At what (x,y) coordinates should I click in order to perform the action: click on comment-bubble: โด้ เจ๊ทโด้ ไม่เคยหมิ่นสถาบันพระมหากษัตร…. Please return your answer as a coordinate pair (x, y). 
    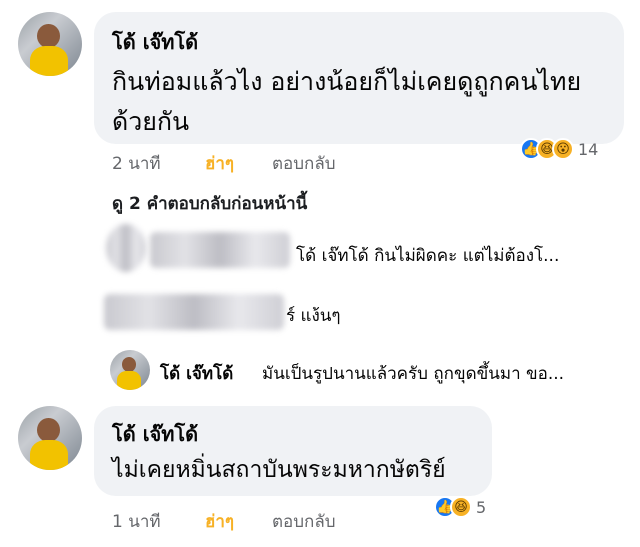
    Looking at the image, I should click on (293, 451).